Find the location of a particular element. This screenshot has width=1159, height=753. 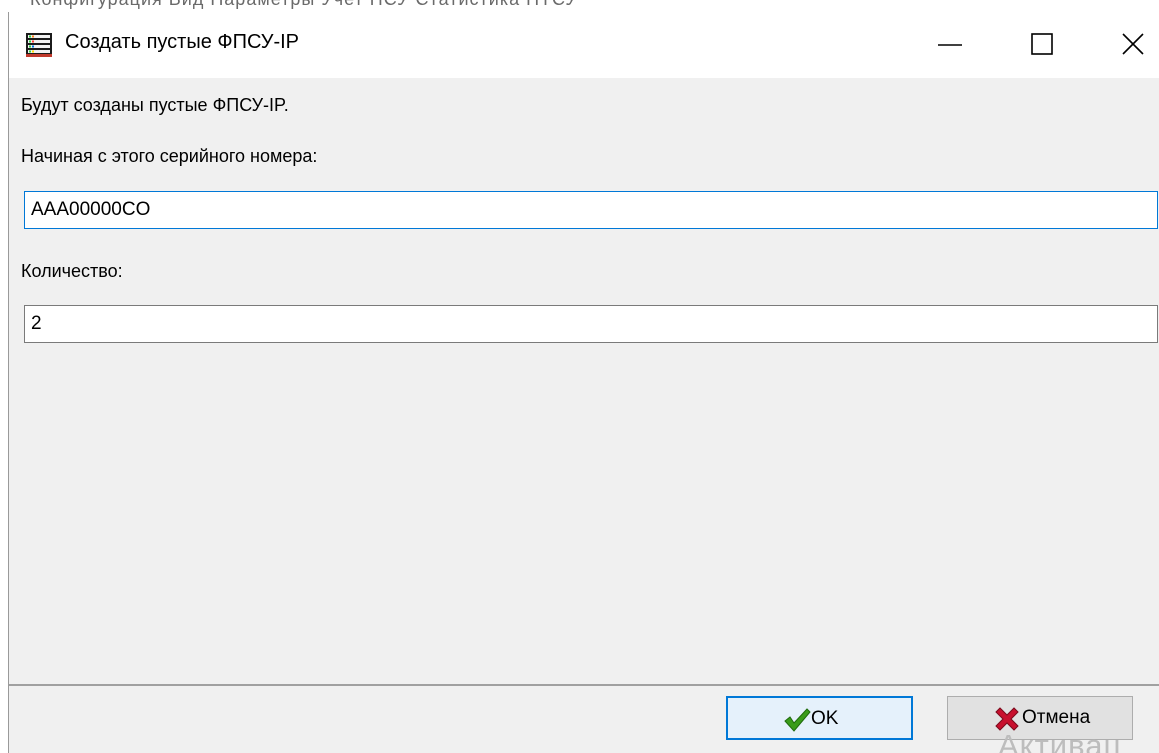

quantity-field is located at coordinates (591, 324).